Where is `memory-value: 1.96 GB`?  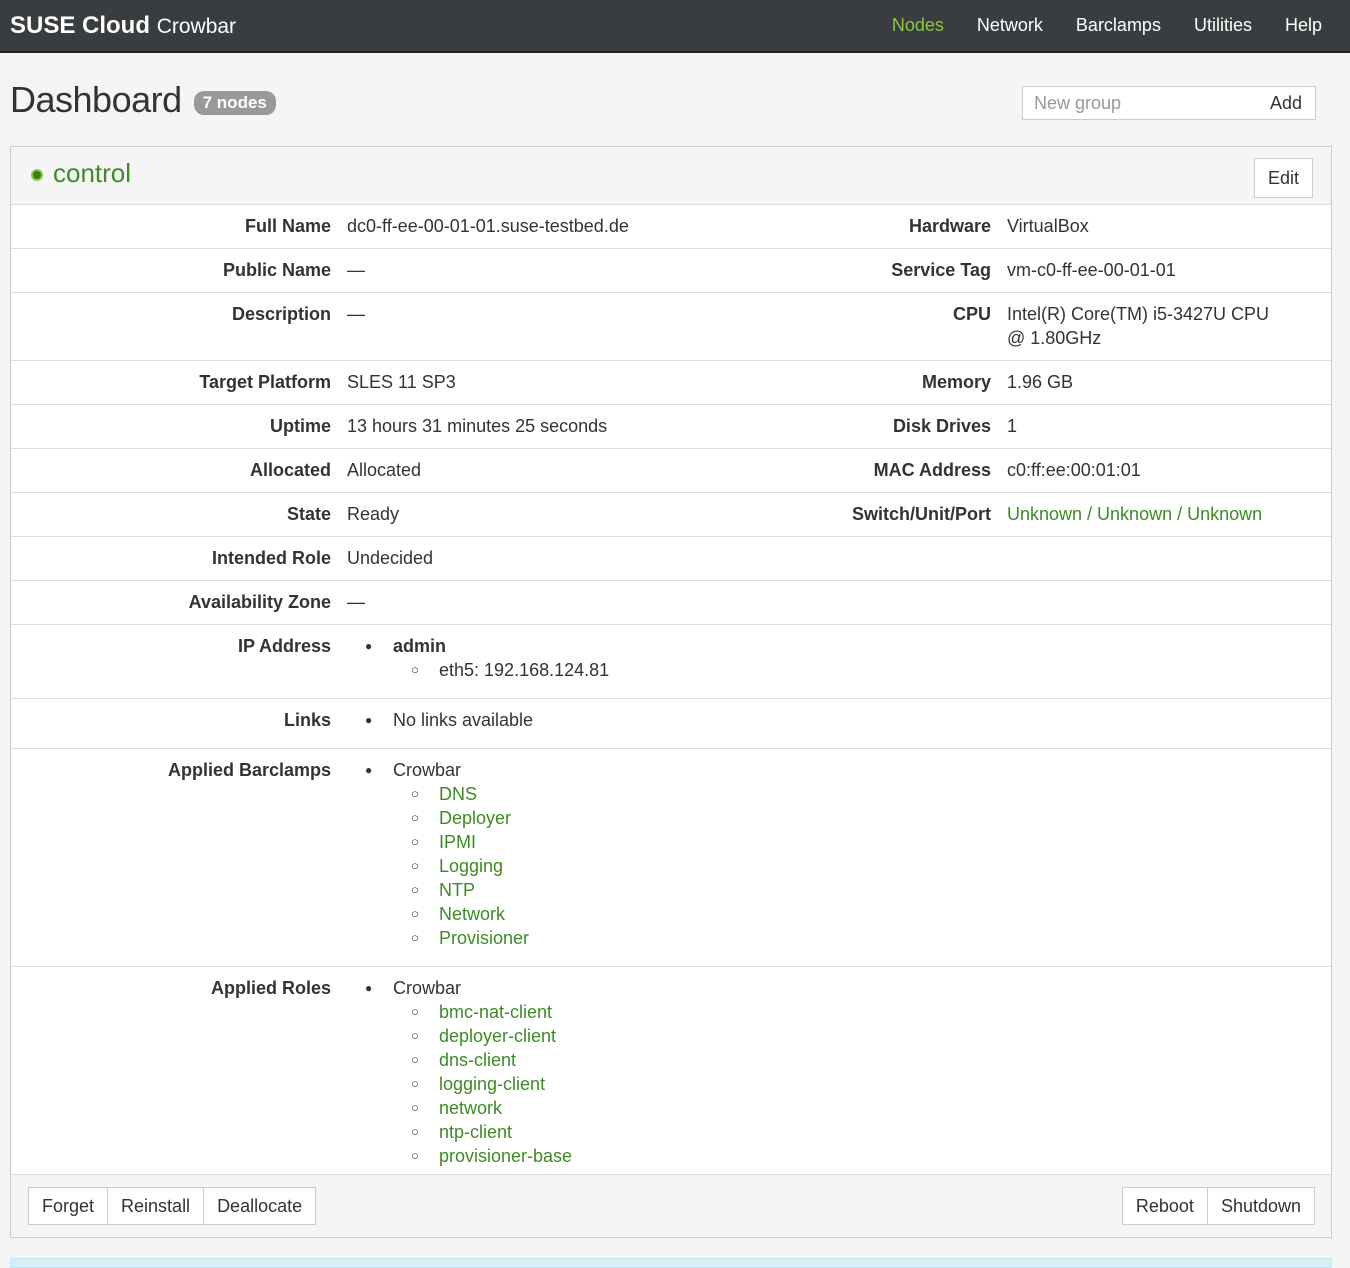
memory-value: 1.96 GB is located at coordinates (1040, 382).